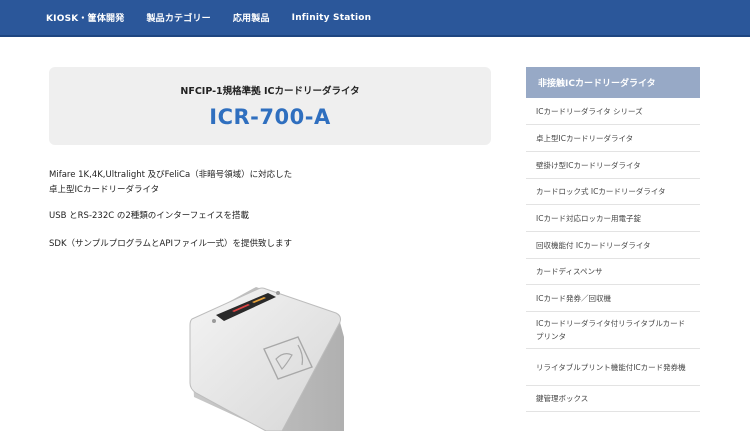  I want to click on sidebar-item-locker-lock: ICカード対応ロッカー用電子錠, so click(613, 218).